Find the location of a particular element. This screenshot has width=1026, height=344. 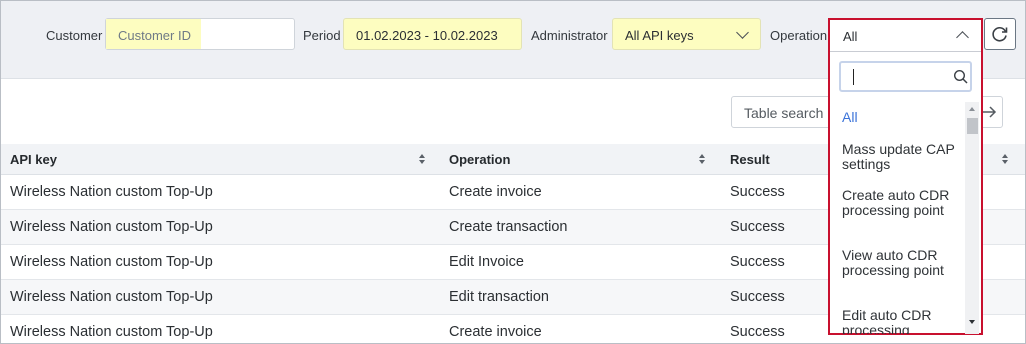

customer-id-placeholder: Customer ID is located at coordinates (154, 35).